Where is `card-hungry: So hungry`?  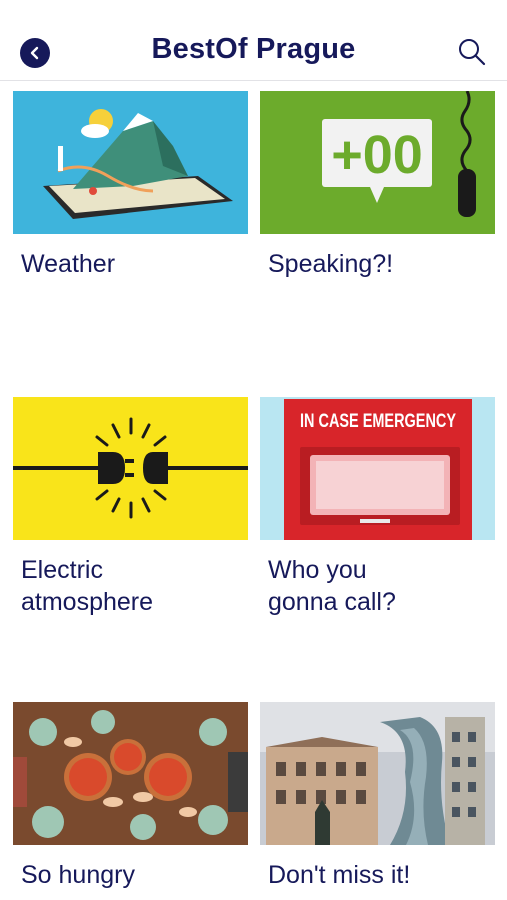
card-hungry: So hungry is located at coordinates (130, 796).